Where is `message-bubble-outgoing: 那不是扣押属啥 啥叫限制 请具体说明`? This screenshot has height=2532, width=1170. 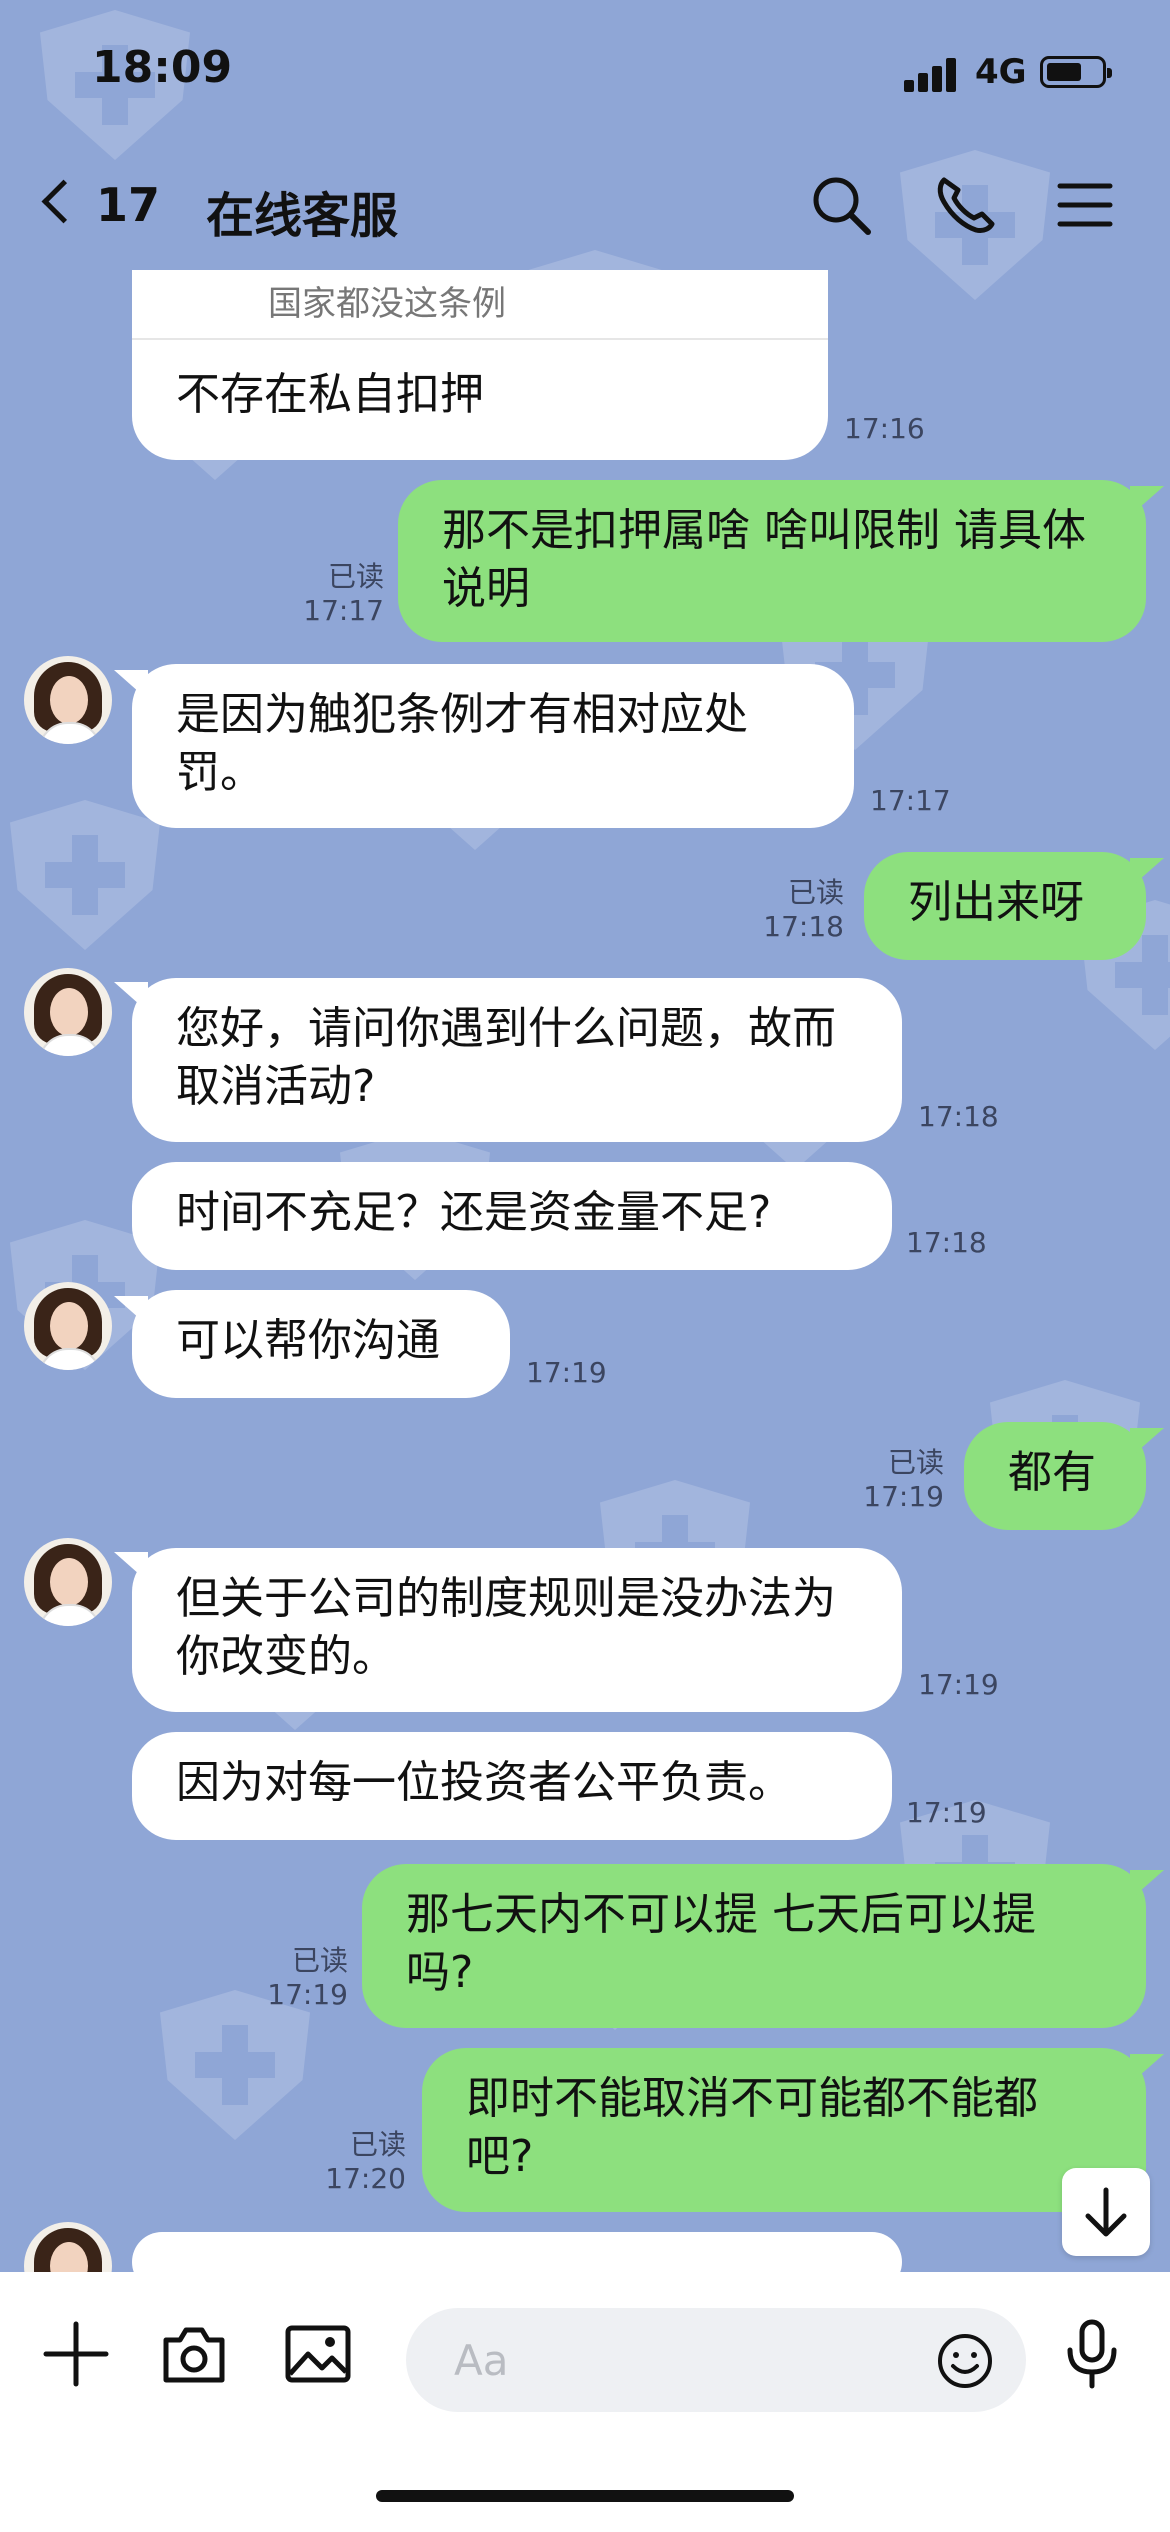
message-bubble-outgoing: 那不是扣押属啥 啥叫限制 请具体说明 is located at coordinates (772, 561).